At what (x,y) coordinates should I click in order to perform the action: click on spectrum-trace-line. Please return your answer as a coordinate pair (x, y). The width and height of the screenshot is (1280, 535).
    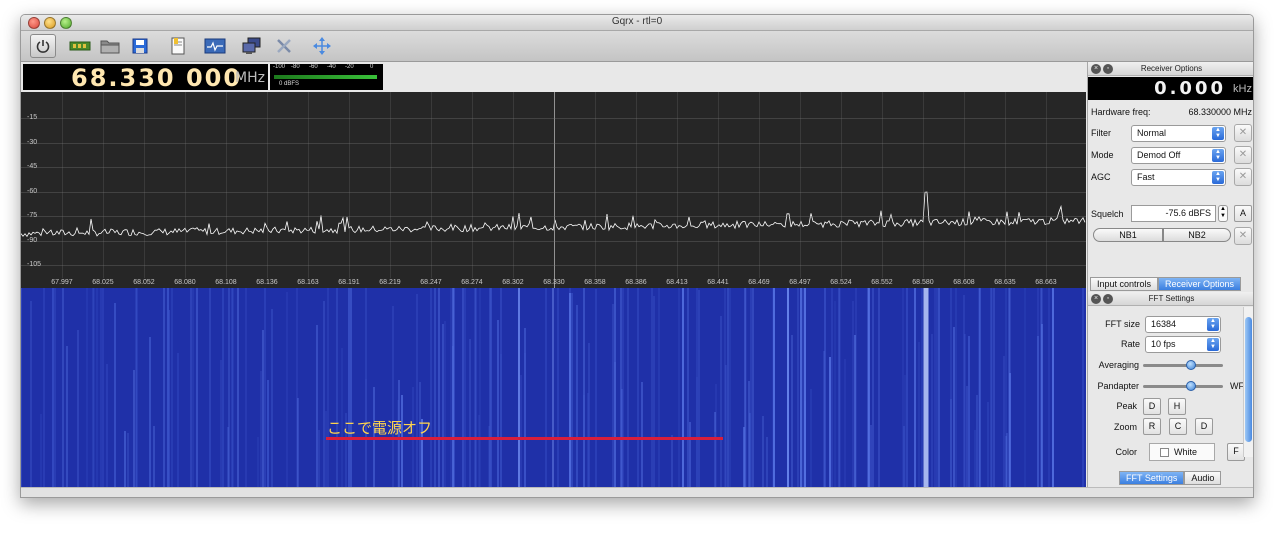
    Looking at the image, I should click on (553, 214).